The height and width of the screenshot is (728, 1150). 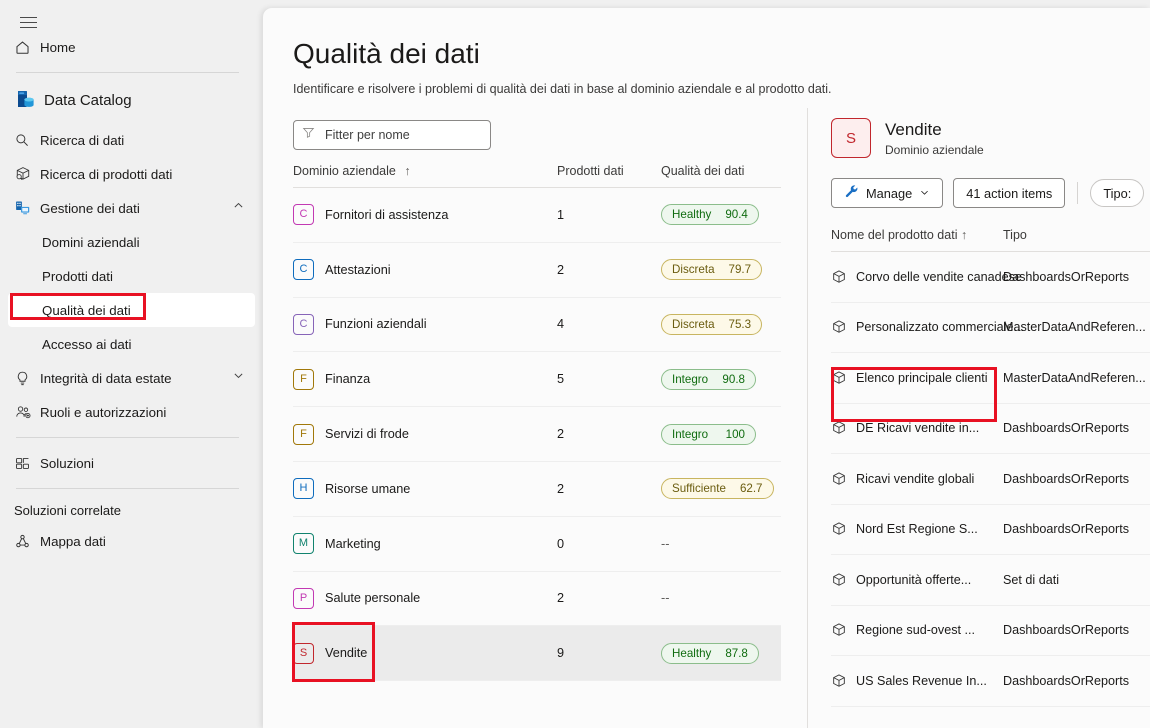 I want to click on column-header-label: Nome del prodotto dati, so click(x=894, y=235).